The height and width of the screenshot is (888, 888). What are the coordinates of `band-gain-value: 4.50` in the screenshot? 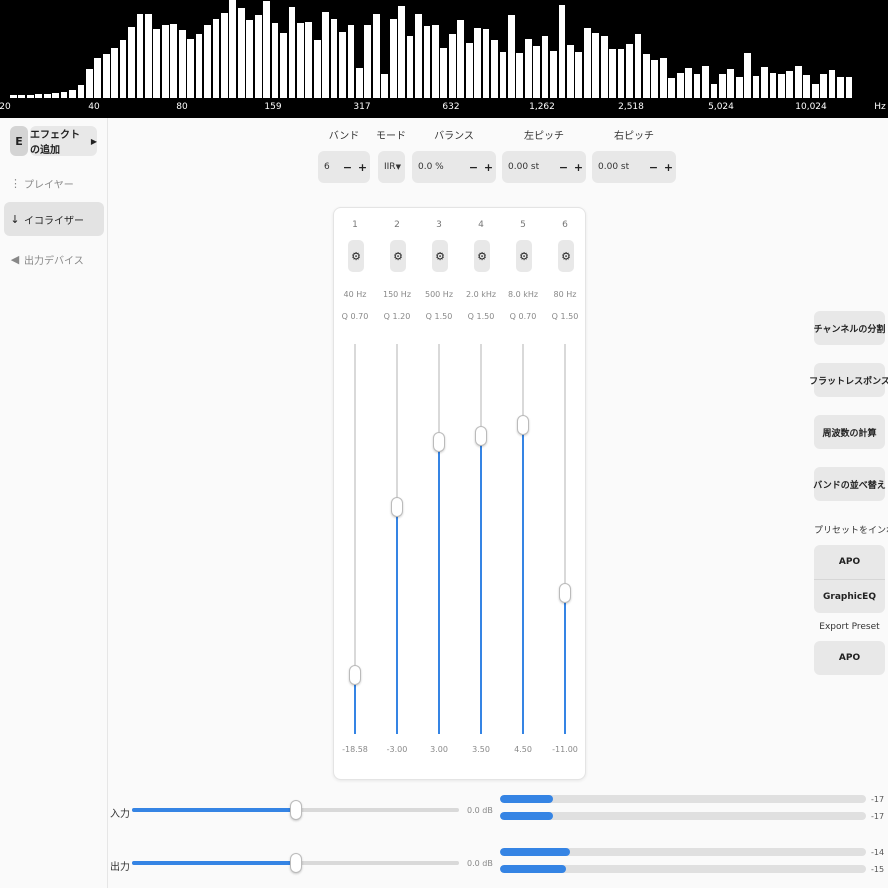 It's located at (523, 749).